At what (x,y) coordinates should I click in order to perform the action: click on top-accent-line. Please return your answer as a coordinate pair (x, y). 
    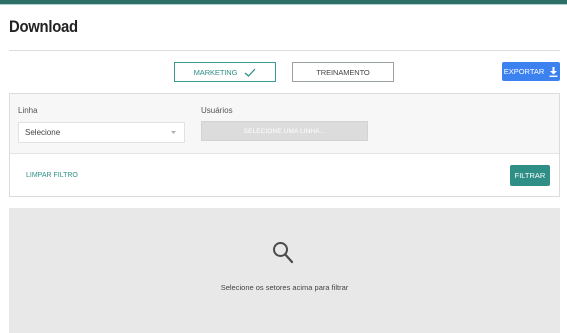
    Looking at the image, I should click on (283, 4).